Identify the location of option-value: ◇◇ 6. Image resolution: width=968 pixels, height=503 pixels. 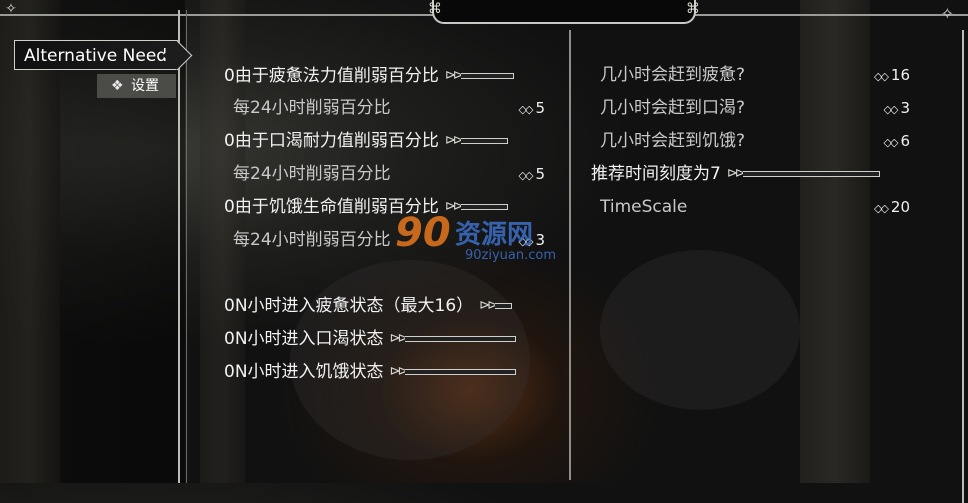
(896, 141).